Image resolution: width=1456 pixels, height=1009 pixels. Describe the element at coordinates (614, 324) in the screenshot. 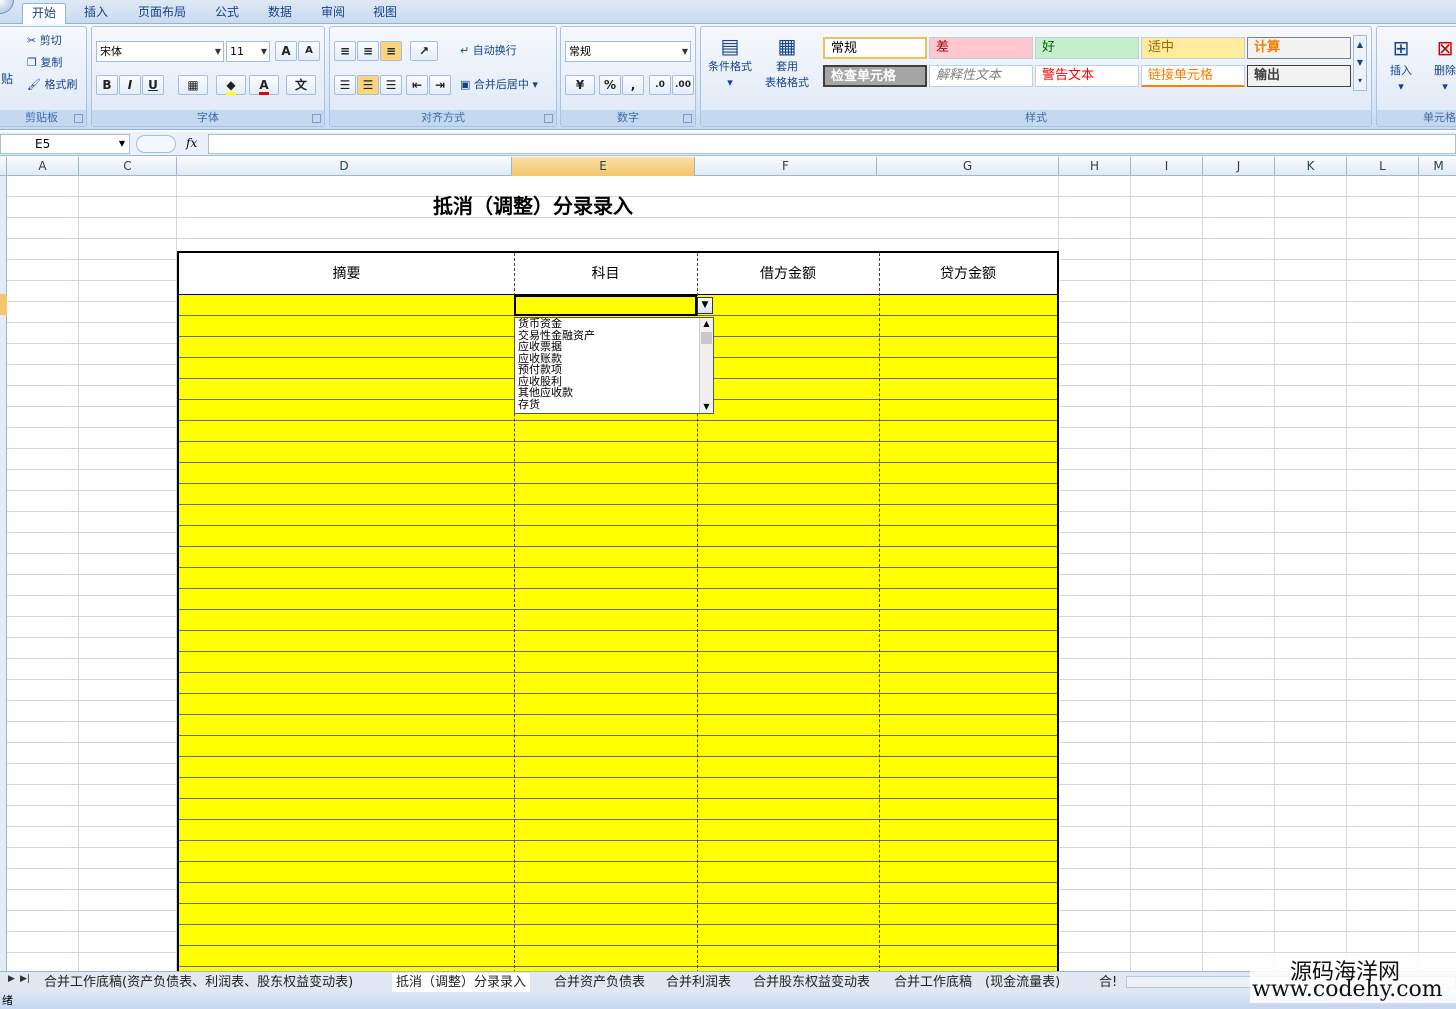

I see `dropdown-option: 货币资金` at that location.